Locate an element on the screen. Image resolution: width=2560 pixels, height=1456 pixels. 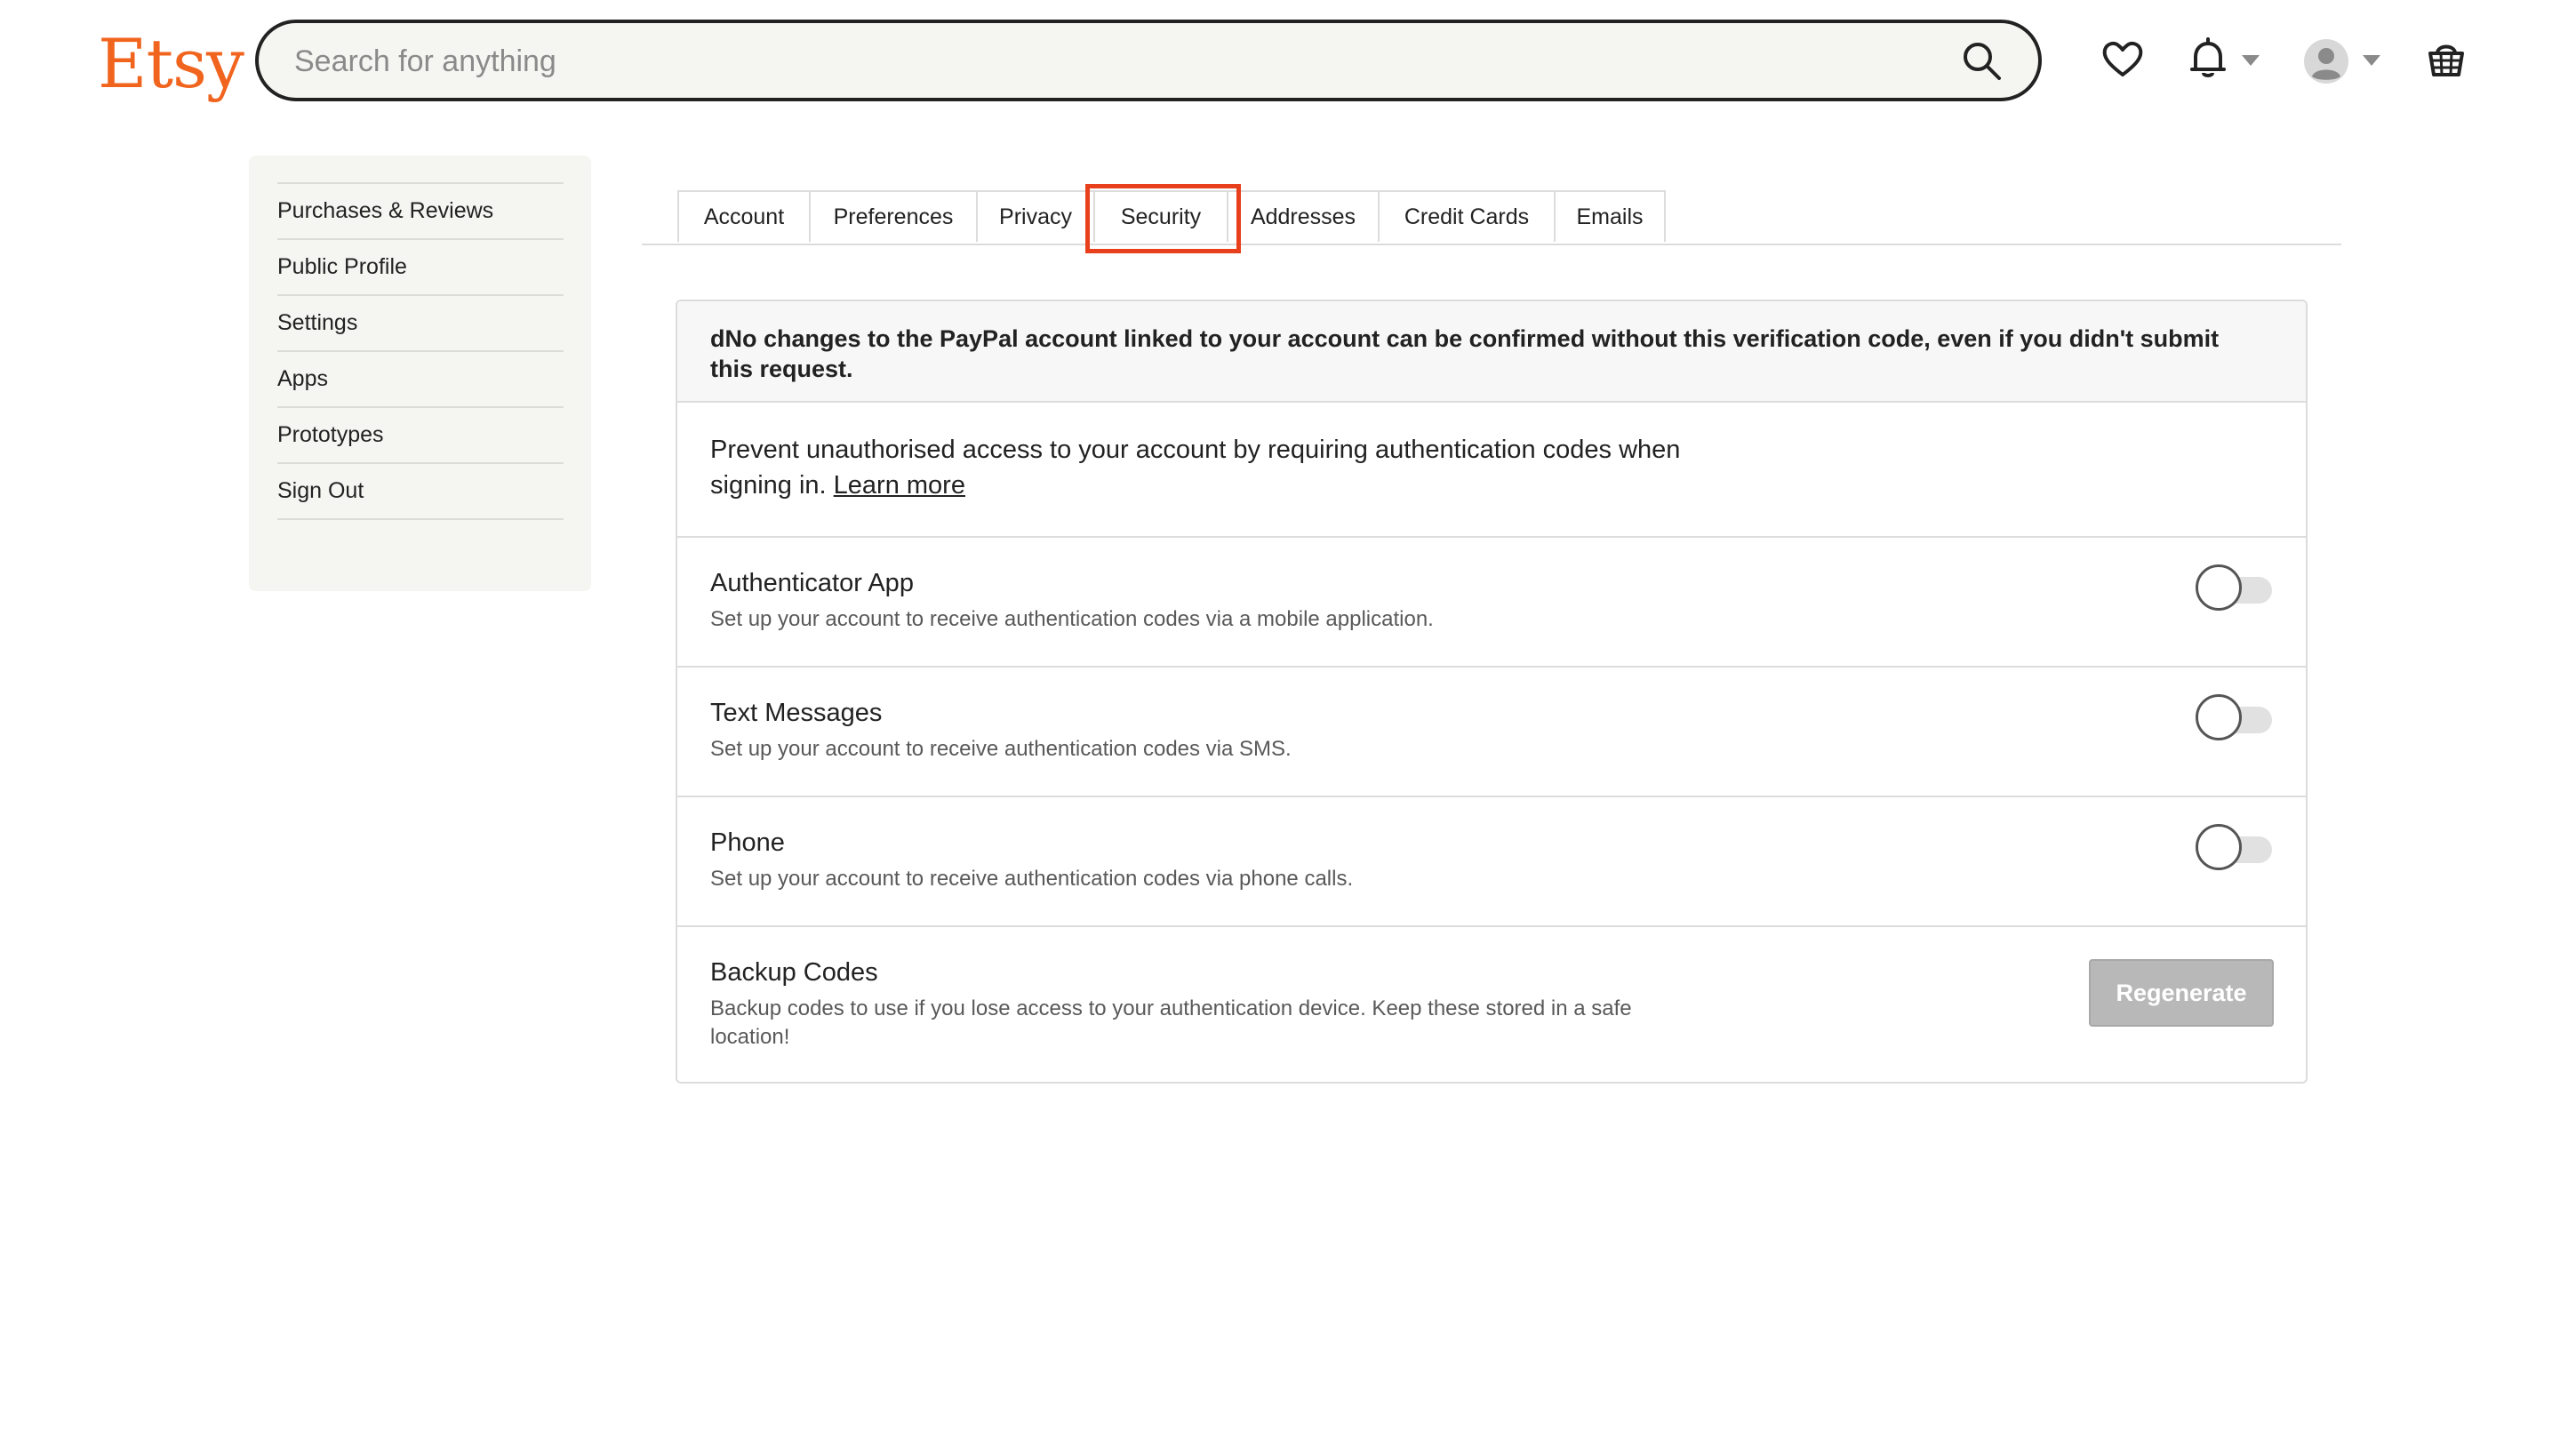
sidebar-item-settings: Settings is located at coordinates (420, 324).